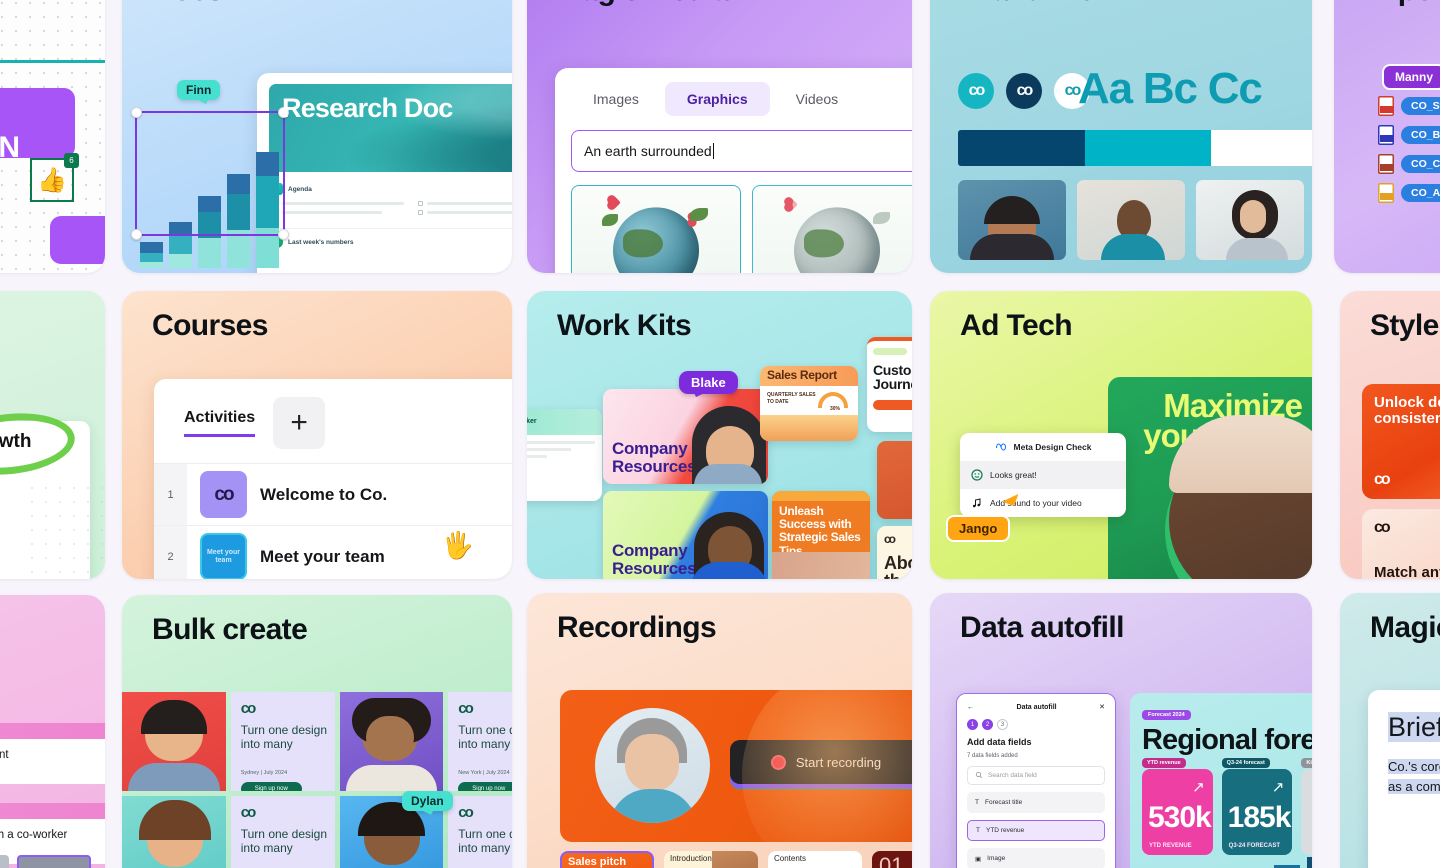 The image size is (1440, 868). I want to click on courses-tabs: Activities +, so click(333, 414).